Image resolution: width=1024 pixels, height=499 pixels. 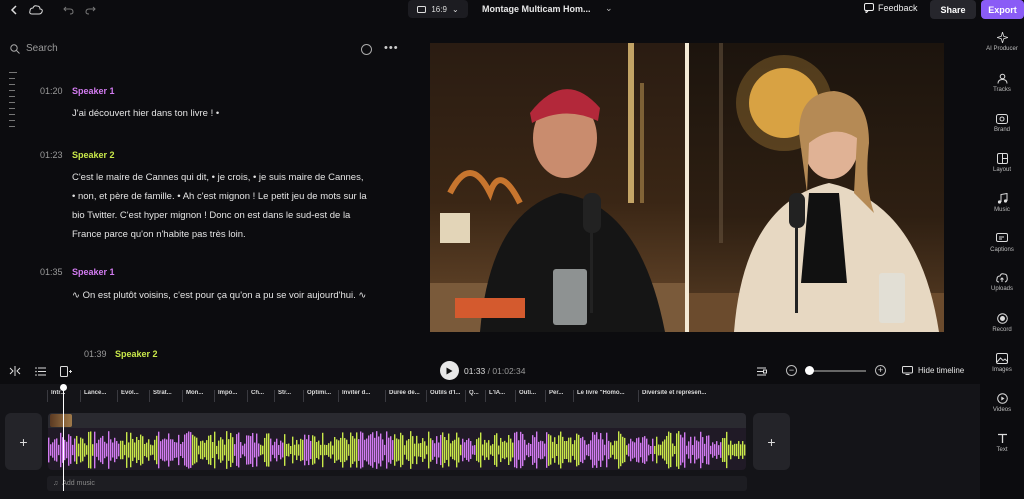 What do you see at coordinates (941, 370) in the screenshot?
I see `hide-timeline-label: Hide timeline` at bounding box center [941, 370].